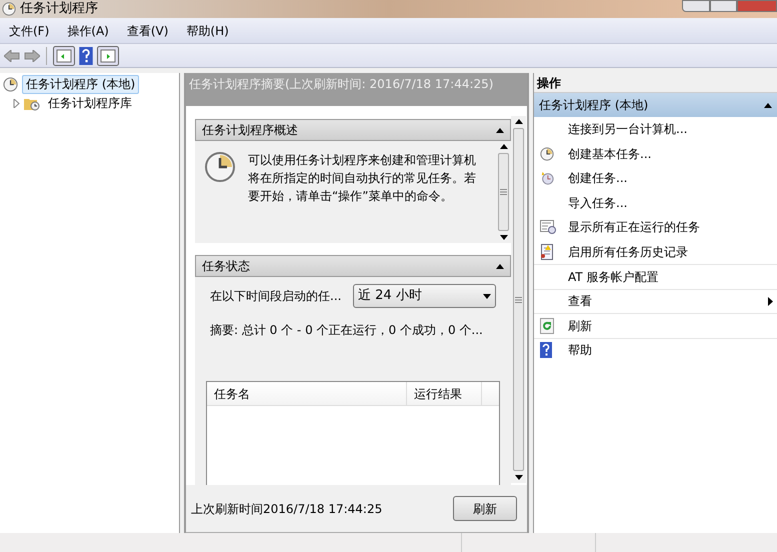 Image resolution: width=777 pixels, height=552 pixels. Describe the element at coordinates (655, 83) in the screenshot. I see `actions-title: 操作` at that location.